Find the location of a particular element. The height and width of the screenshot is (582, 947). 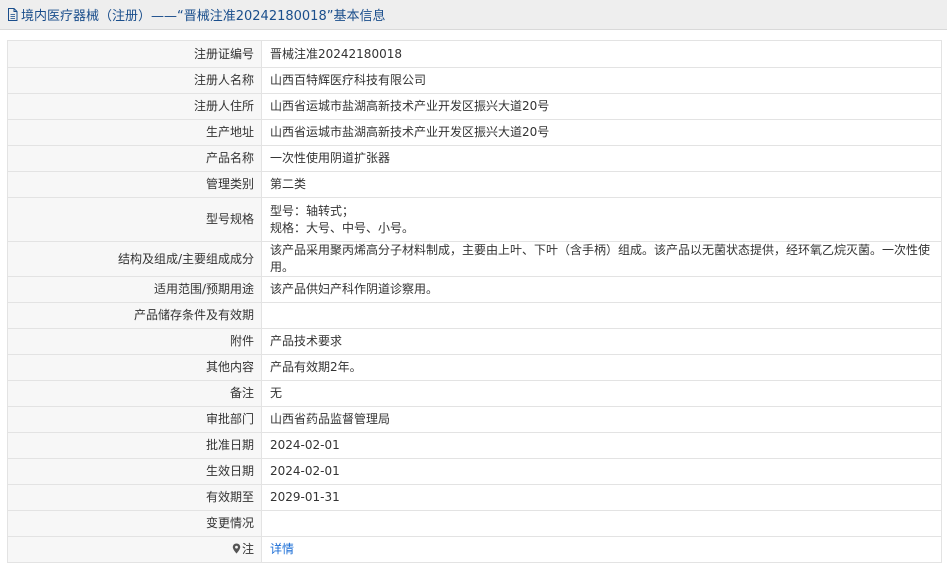

row-label: 管理类别 is located at coordinates (134, 184).